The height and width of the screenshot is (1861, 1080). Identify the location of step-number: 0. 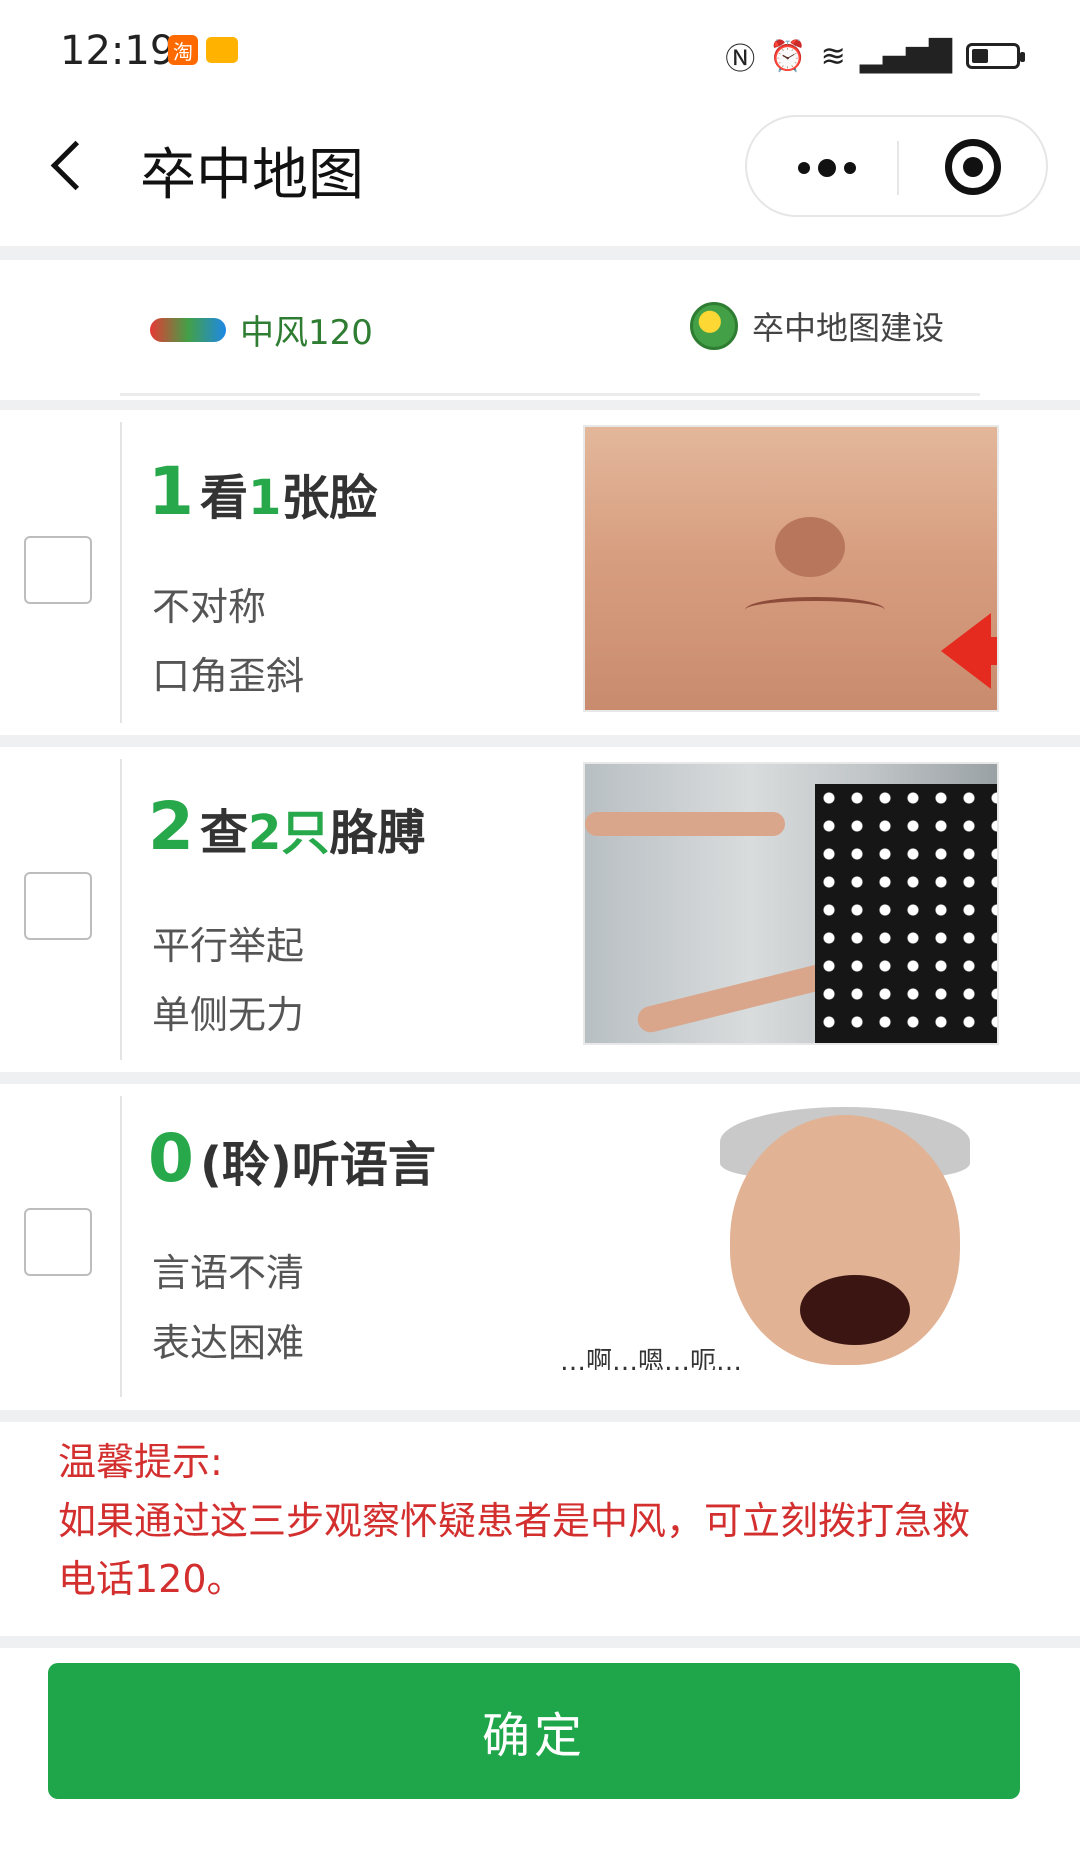
(171, 1158).